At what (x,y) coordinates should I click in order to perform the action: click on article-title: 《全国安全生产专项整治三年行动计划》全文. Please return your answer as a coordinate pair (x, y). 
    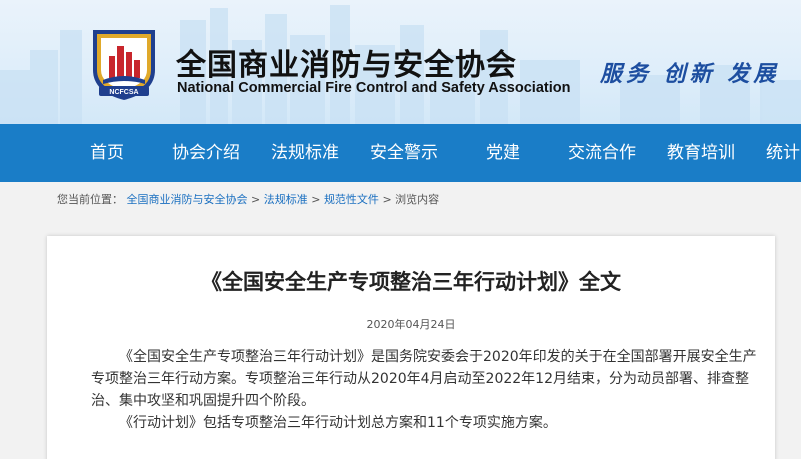
    Looking at the image, I should click on (411, 282).